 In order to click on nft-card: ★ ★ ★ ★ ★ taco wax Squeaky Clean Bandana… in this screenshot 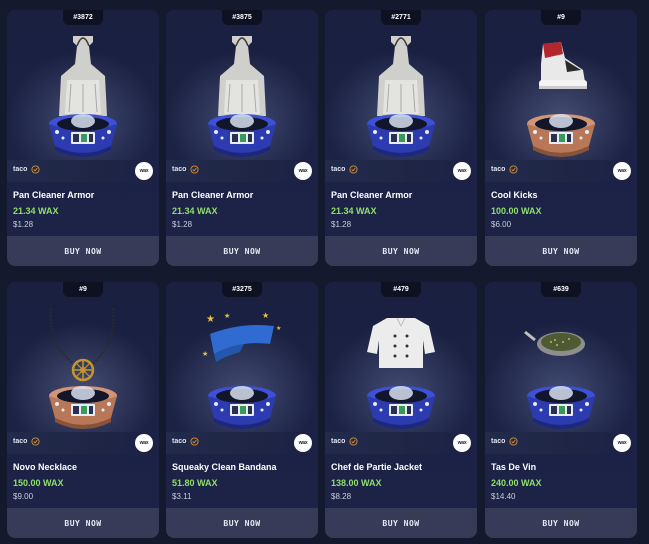, I will do `click(242, 410)`.